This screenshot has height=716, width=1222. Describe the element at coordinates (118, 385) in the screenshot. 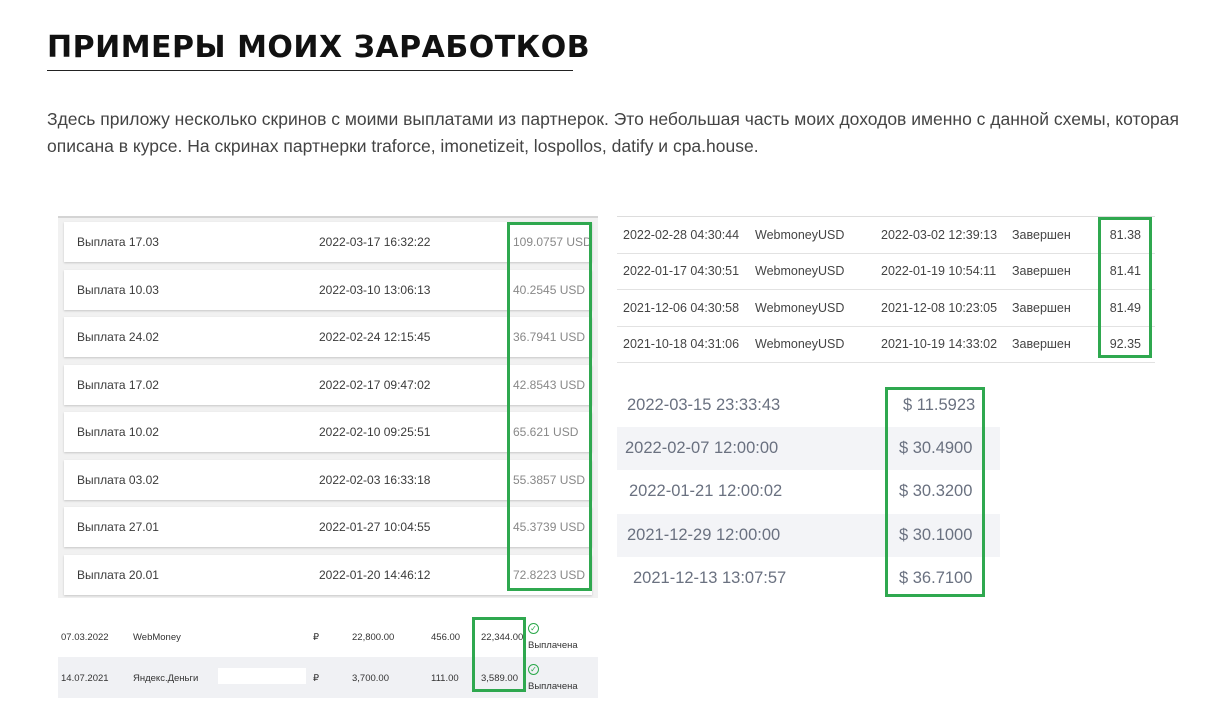

I see `payout-name: Выплата 17.02` at that location.